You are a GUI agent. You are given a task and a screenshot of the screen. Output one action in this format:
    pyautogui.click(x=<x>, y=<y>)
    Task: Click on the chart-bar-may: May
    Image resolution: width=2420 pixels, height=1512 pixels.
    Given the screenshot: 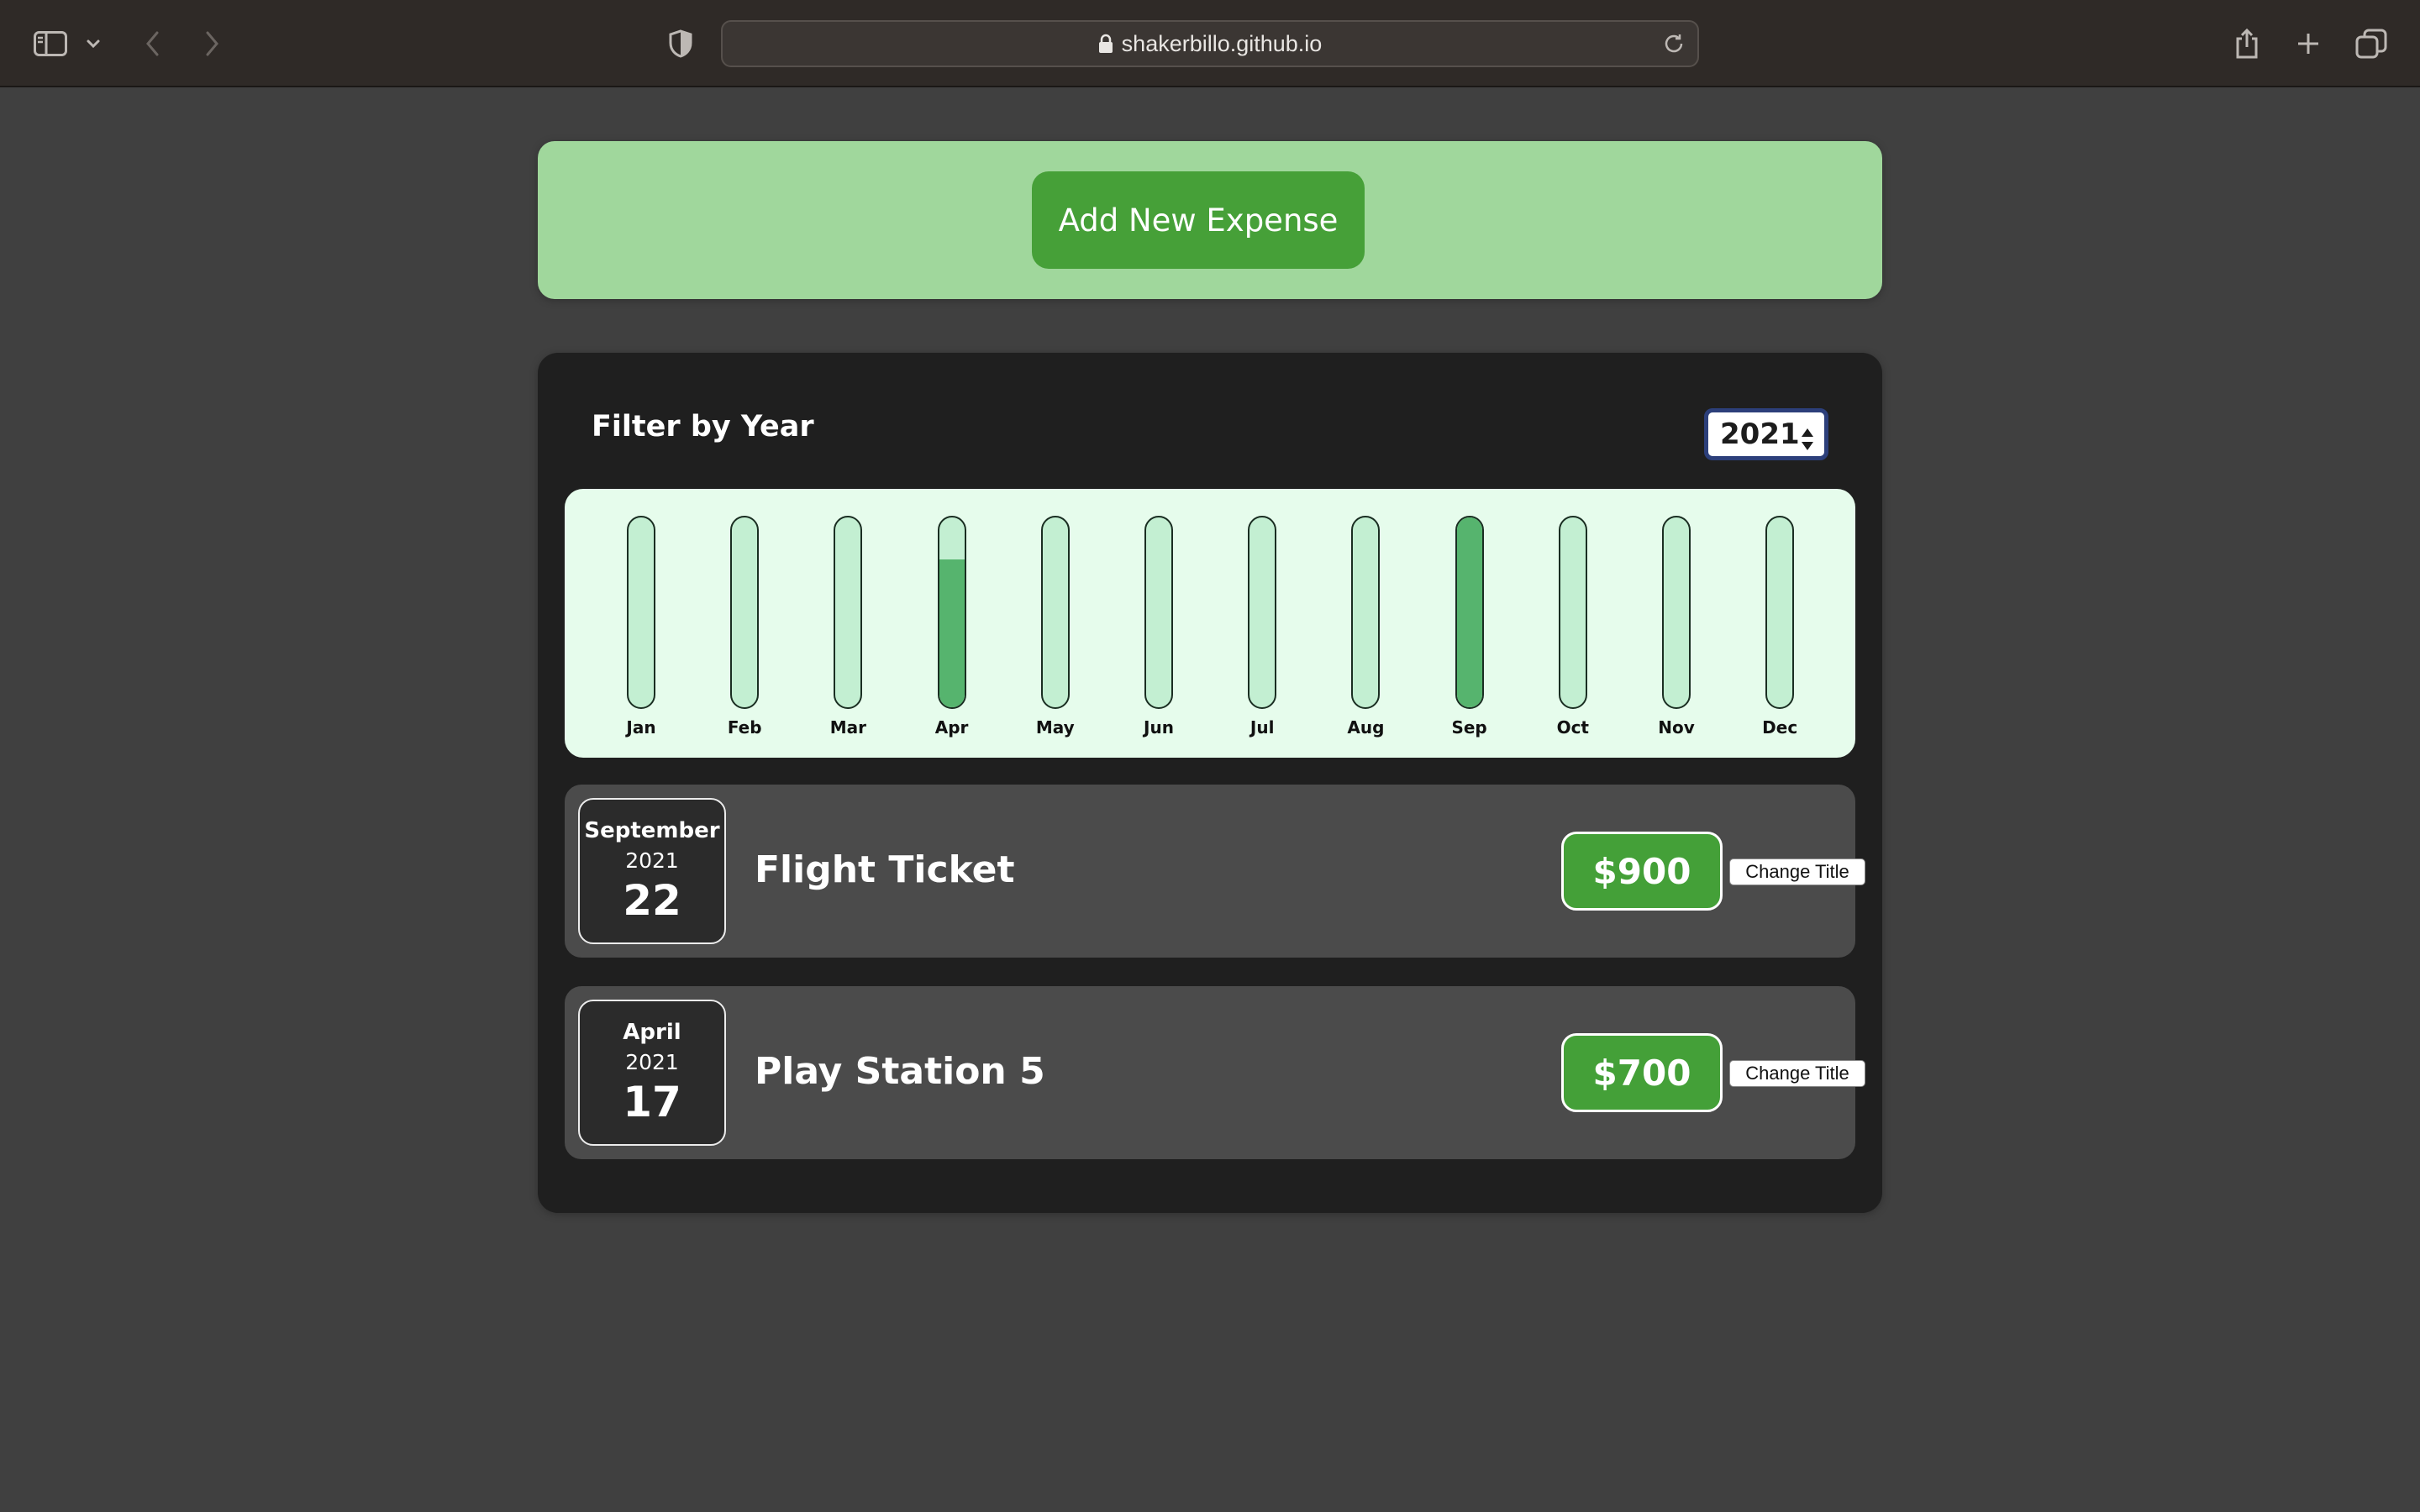 What is the action you would take?
    pyautogui.click(x=1054, y=629)
    